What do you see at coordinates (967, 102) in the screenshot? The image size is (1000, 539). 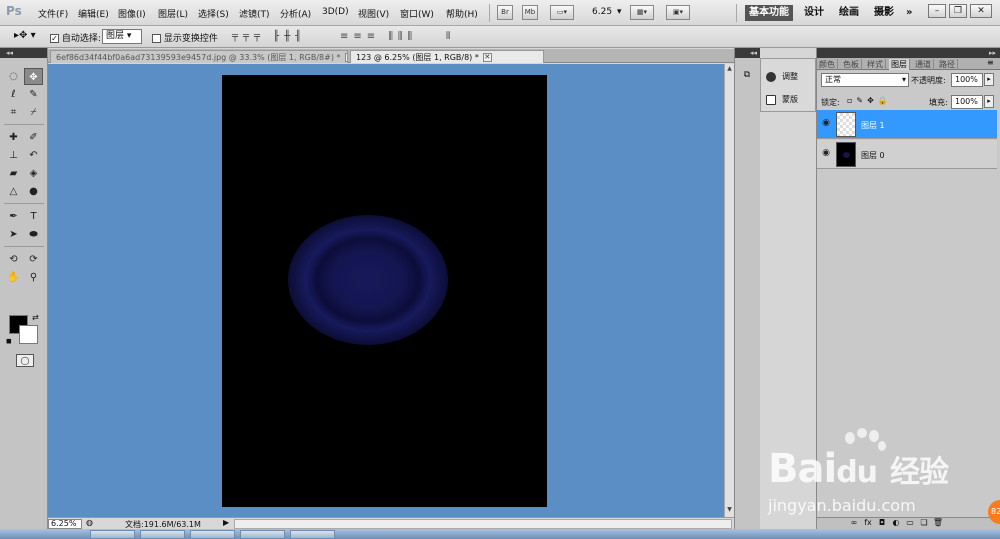 I see `fill-field: 100%` at bounding box center [967, 102].